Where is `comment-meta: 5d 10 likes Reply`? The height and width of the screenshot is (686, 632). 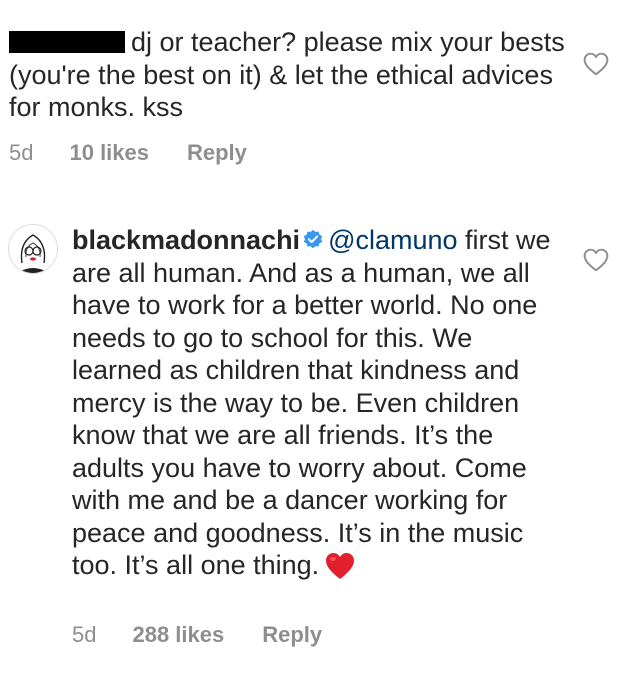 comment-meta: 5d 10 likes Reply is located at coordinates (128, 153).